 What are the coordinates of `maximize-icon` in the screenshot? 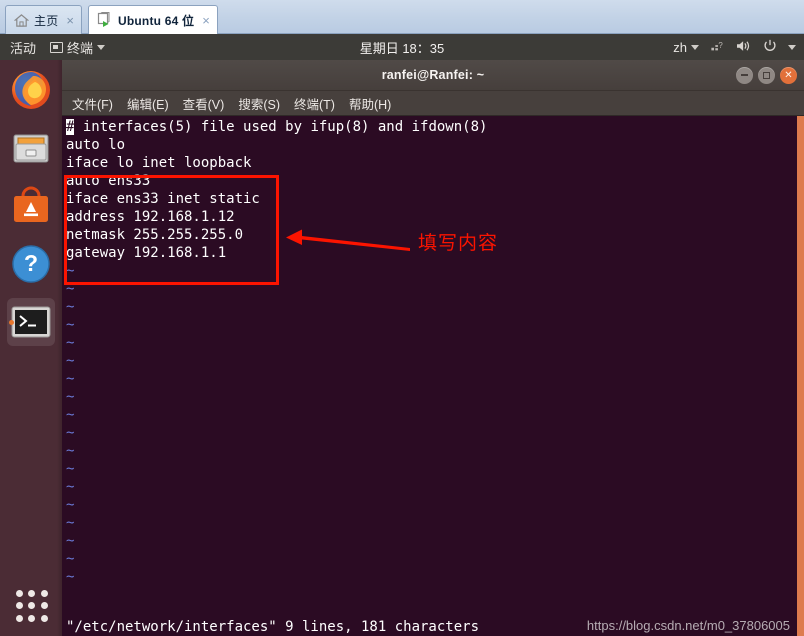 It's located at (766, 75).